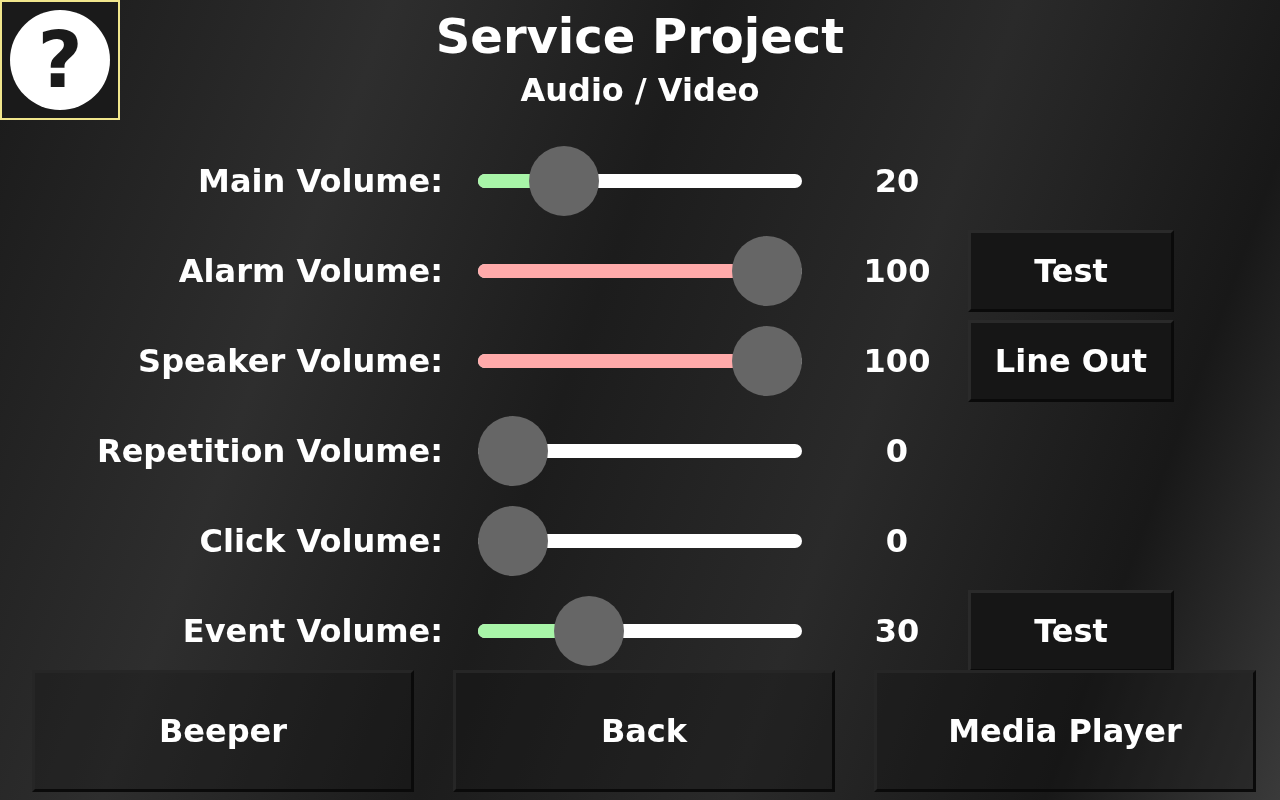 Image resolution: width=1280 pixels, height=800 pixels. What do you see at coordinates (320, 541) in the screenshot?
I see `slider-label: Click Volume:` at bounding box center [320, 541].